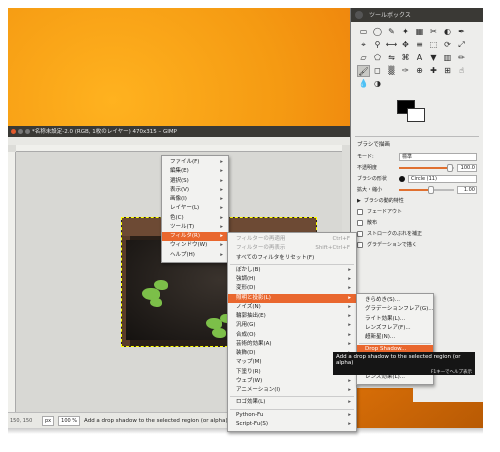  Describe the element at coordinates (292, 316) in the screenshot. I see `menu-item-filter-0-5: 輪郭抽出(E) ▸` at that location.